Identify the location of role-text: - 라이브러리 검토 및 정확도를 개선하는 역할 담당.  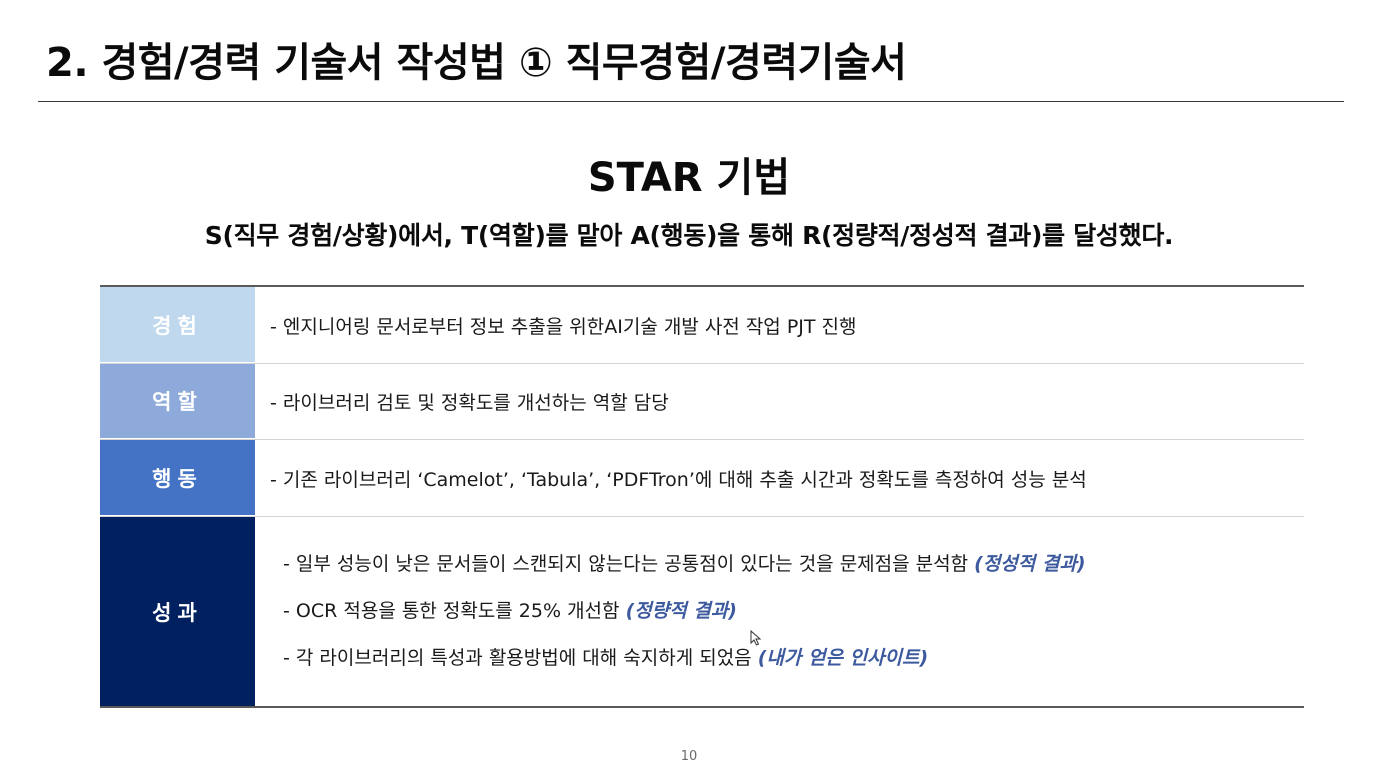
(469, 403).